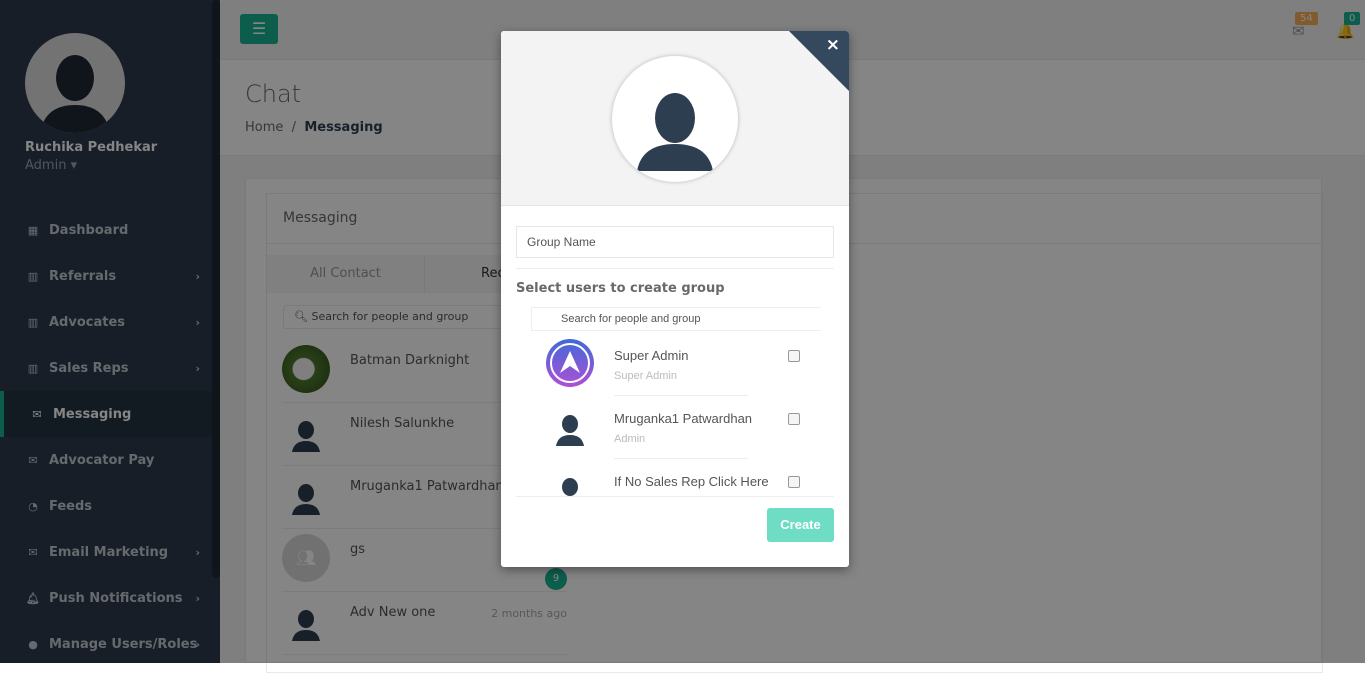 This screenshot has width=1365, height=673. I want to click on user-row: Mruganka1 Patwardhan Admin, so click(675, 427).